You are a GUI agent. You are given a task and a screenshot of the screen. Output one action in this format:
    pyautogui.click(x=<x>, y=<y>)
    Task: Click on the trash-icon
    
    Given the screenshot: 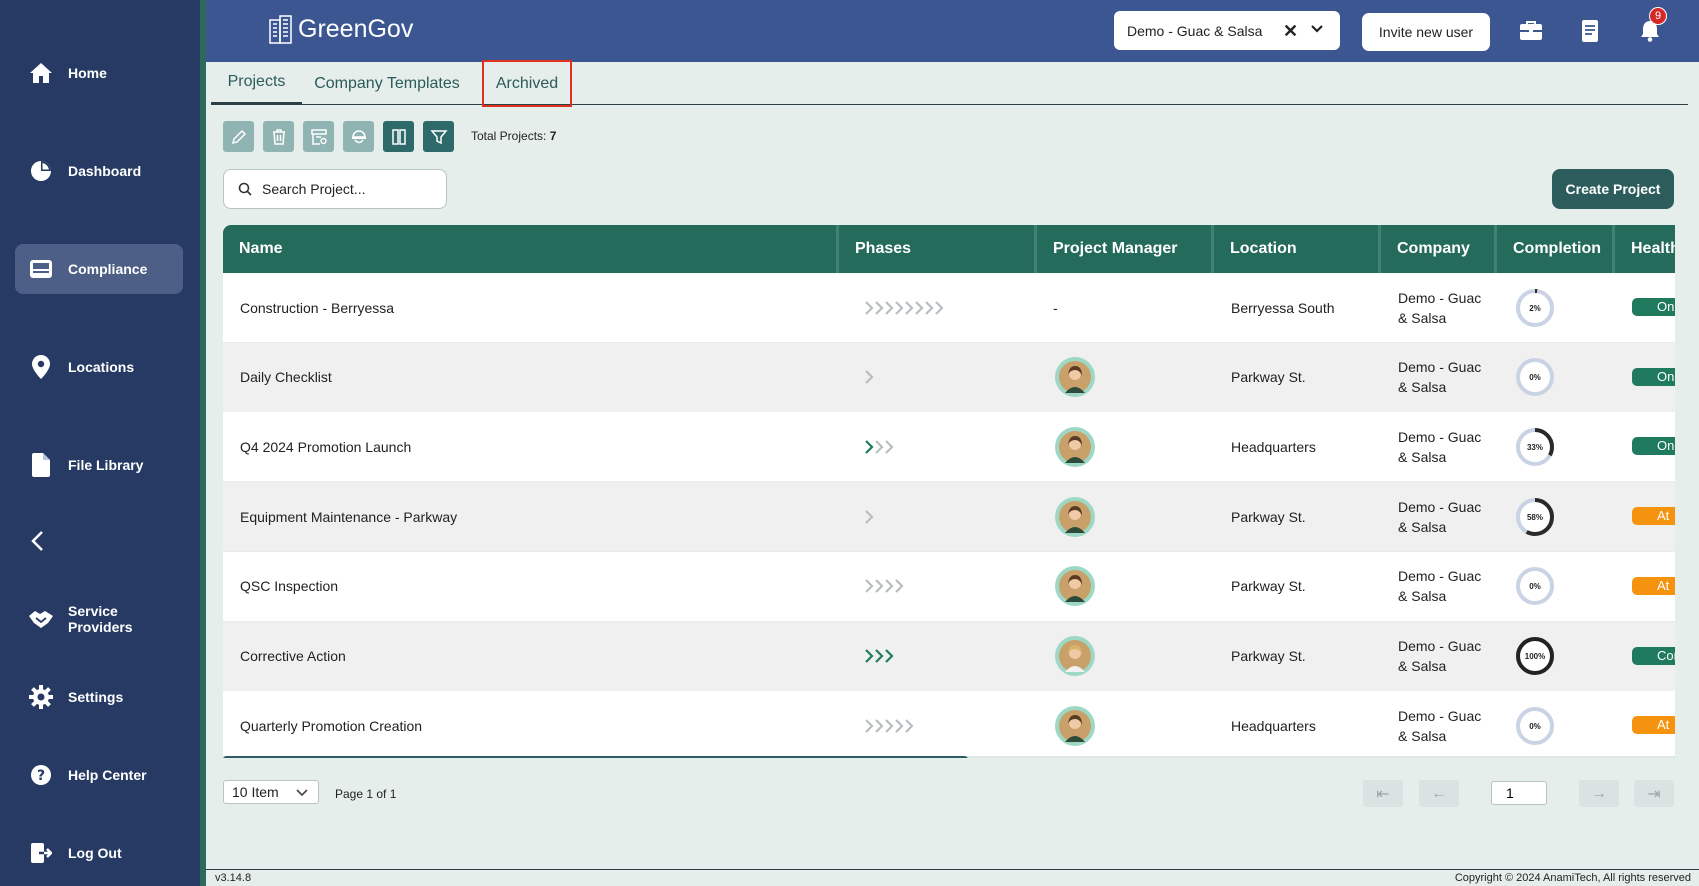 What is the action you would take?
    pyautogui.click(x=278, y=136)
    